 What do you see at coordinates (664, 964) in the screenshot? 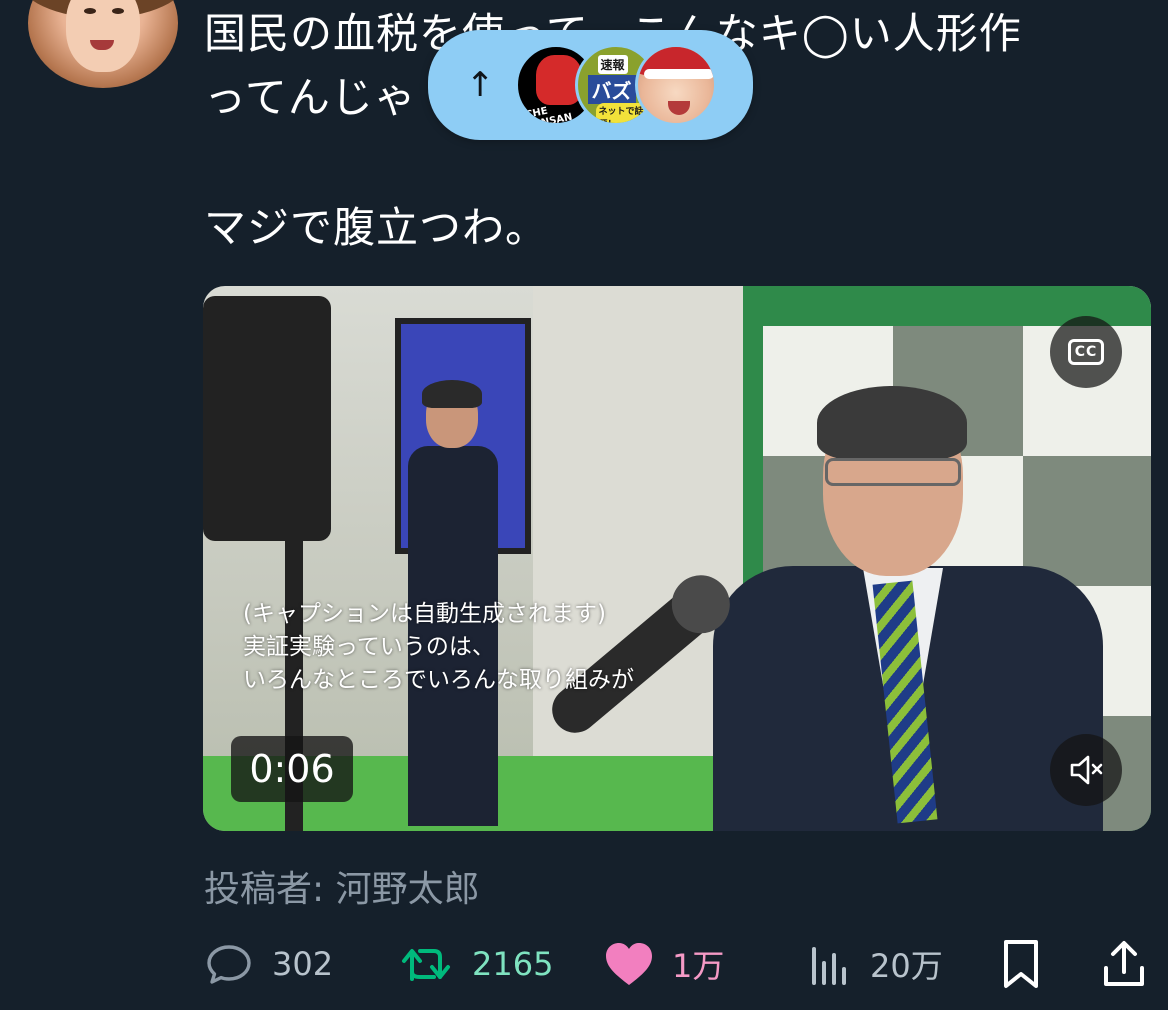
I see `like-button: 1万` at bounding box center [664, 964].